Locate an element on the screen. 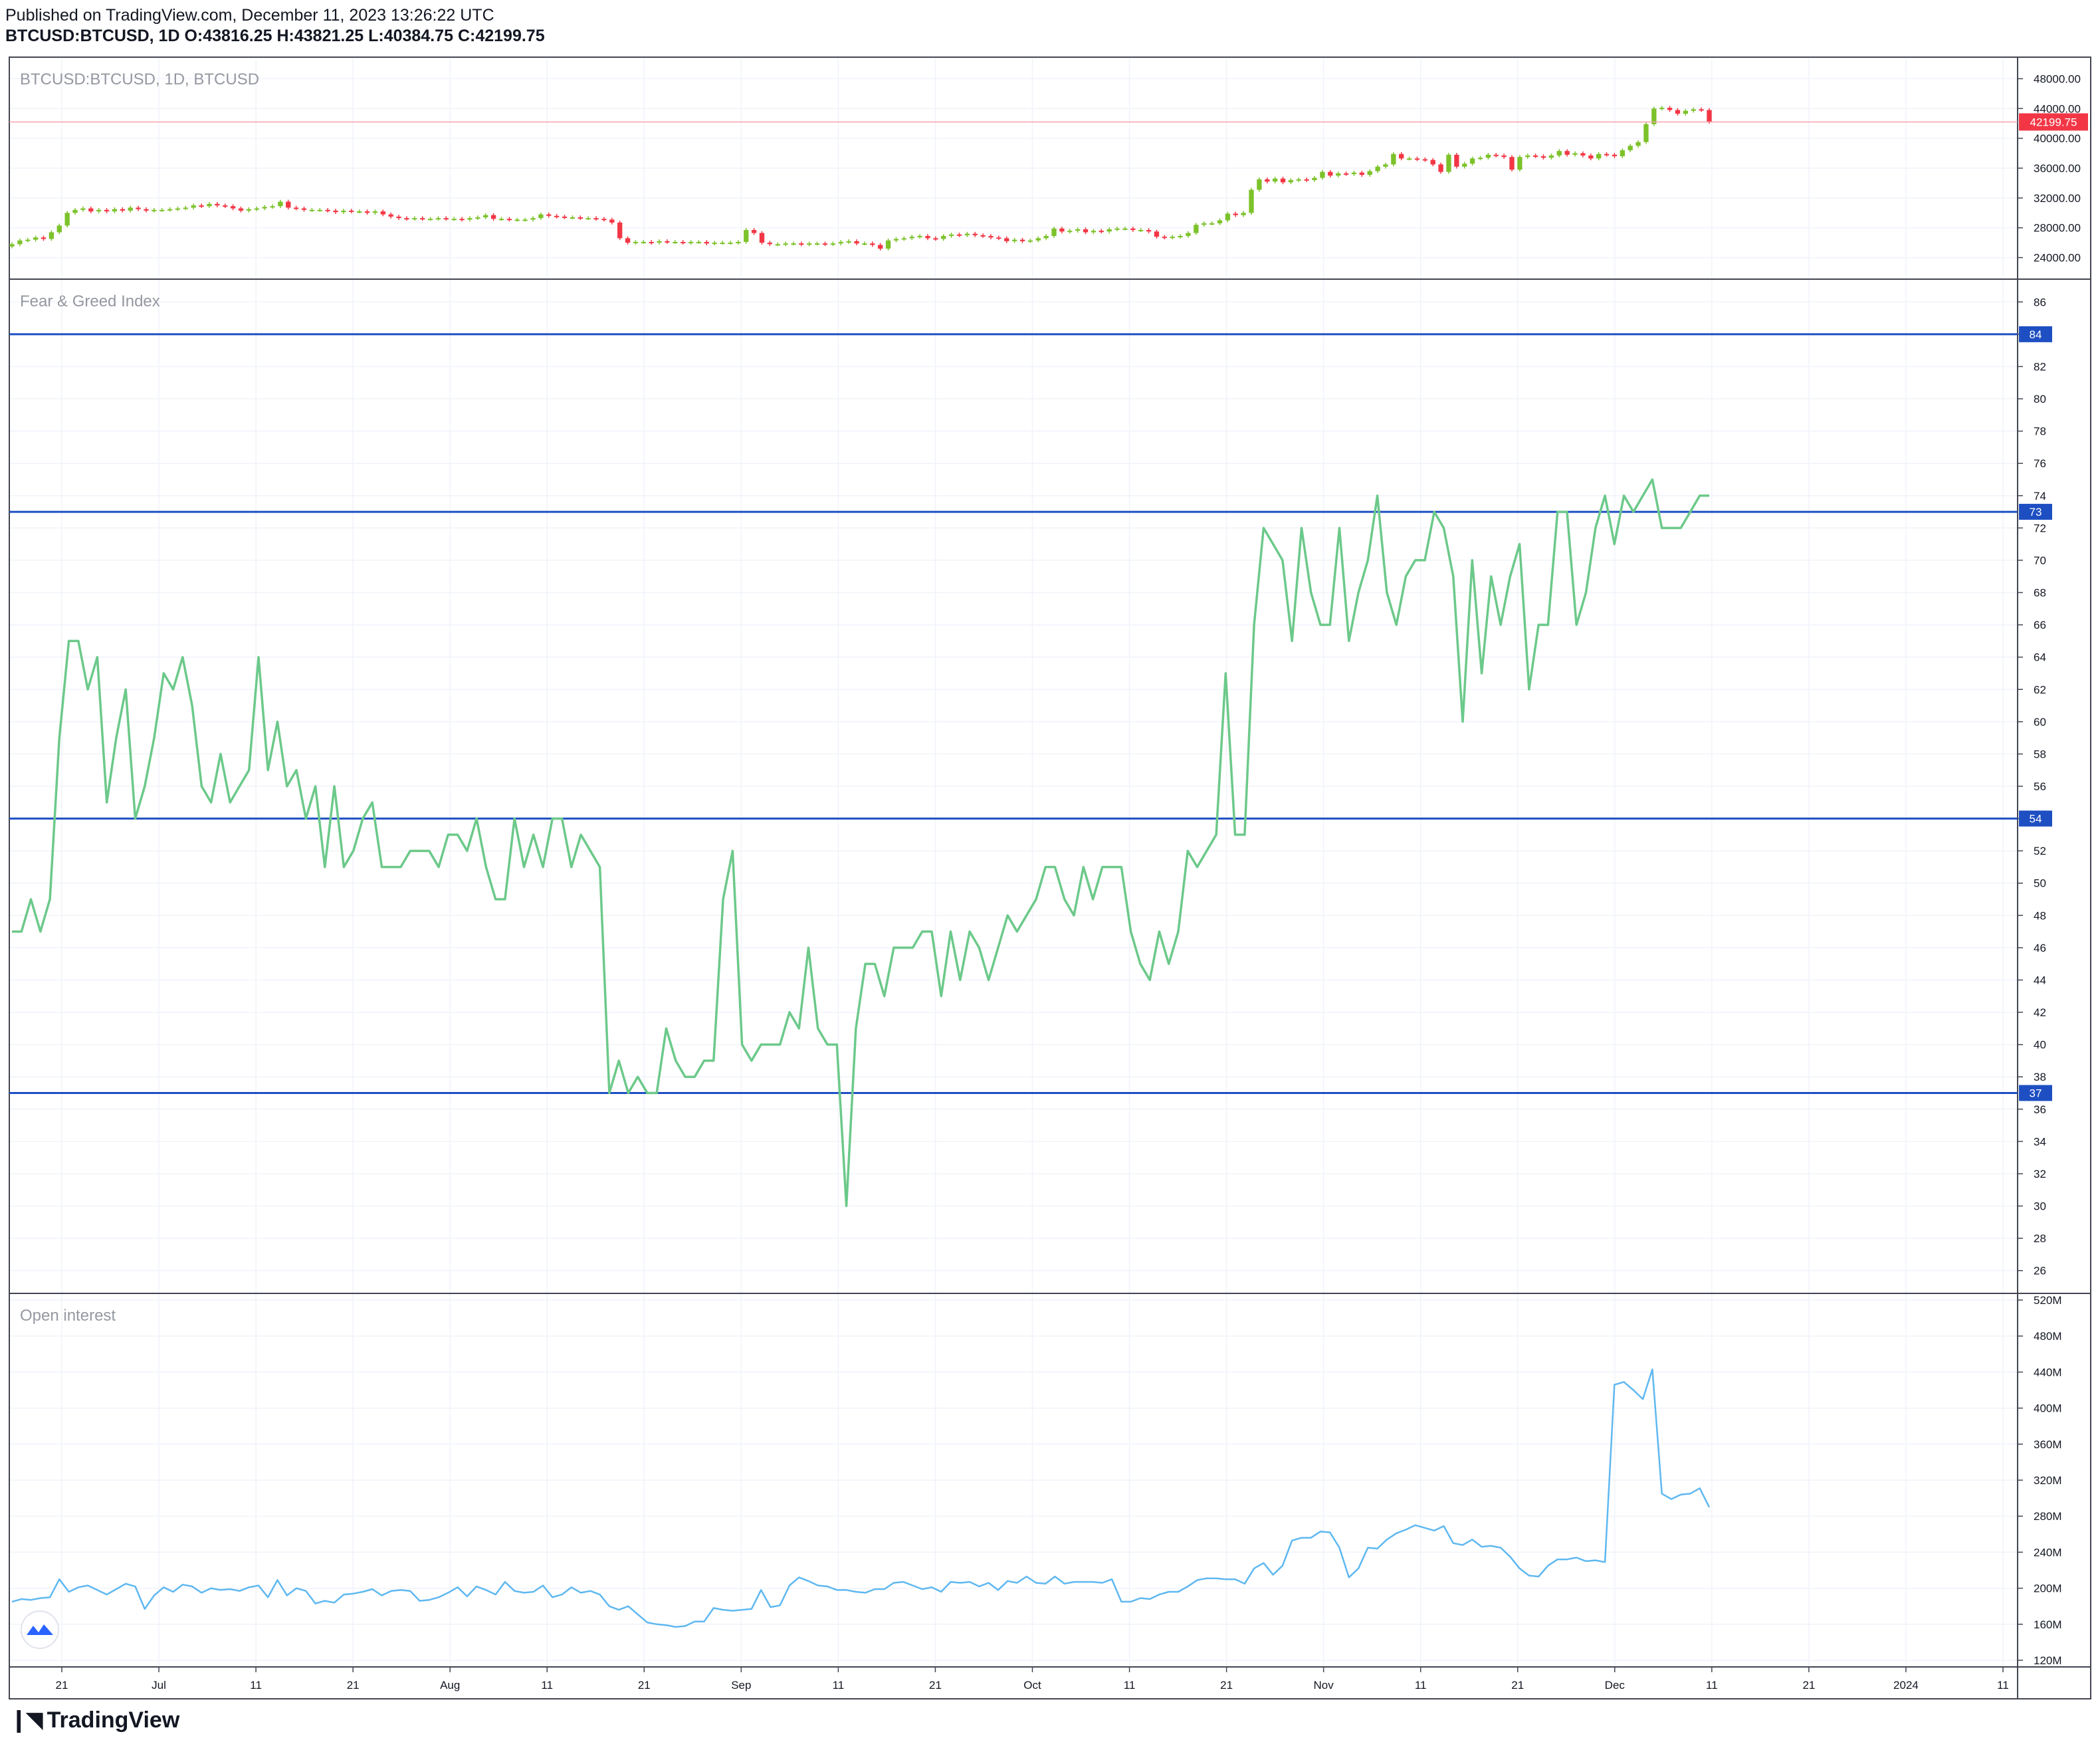 This screenshot has height=1748, width=2100. tradingview-logo: ❙◥ TradingView is located at coordinates (94, 1720).